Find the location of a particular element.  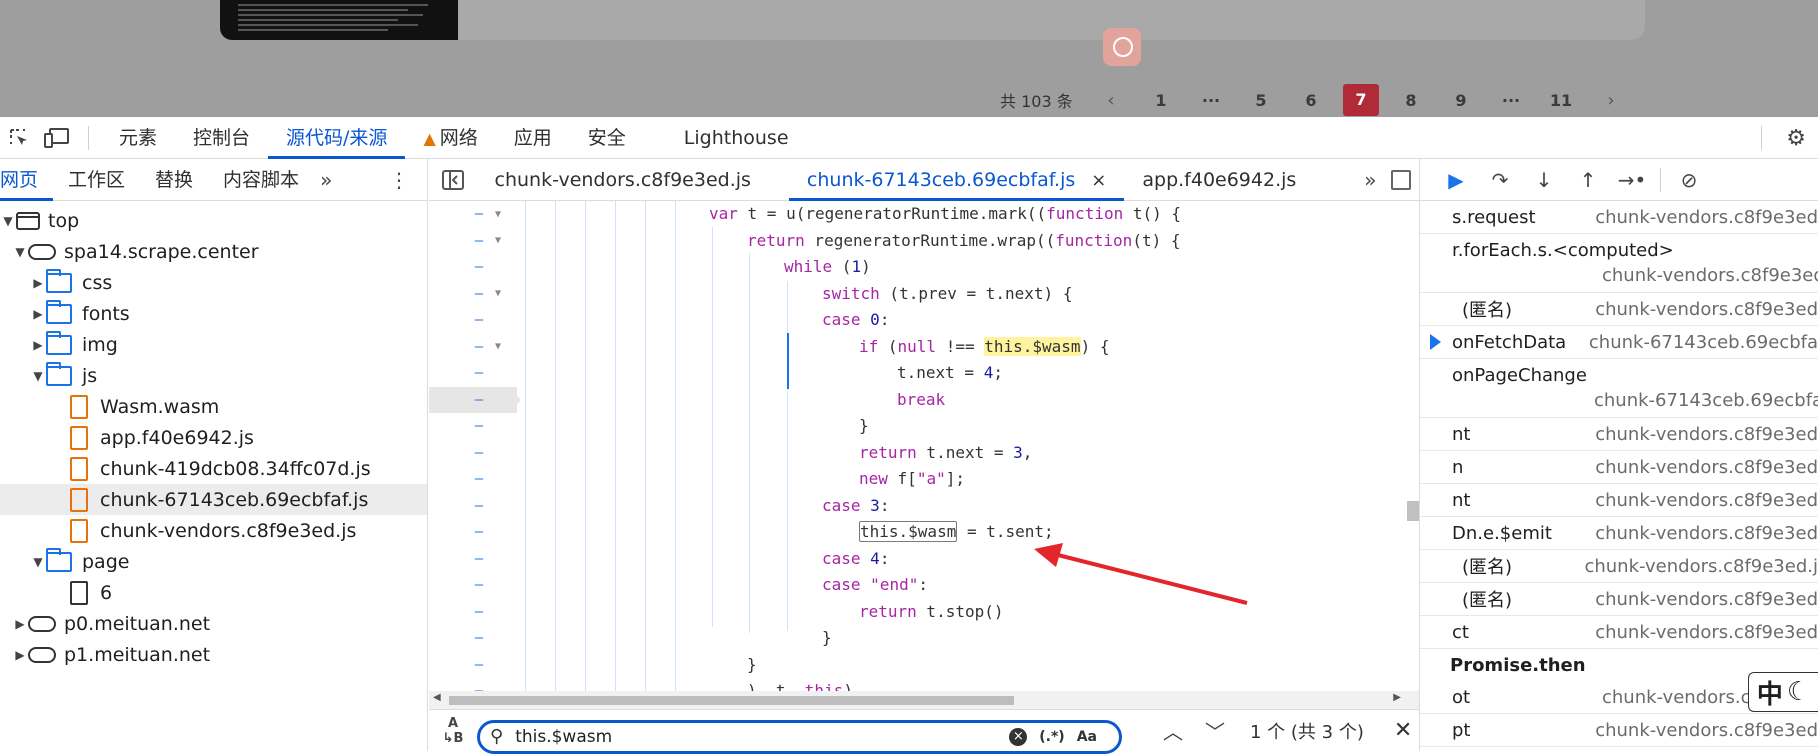

deactivate-breakpoints-icon: ⊘ is located at coordinates (1689, 180).